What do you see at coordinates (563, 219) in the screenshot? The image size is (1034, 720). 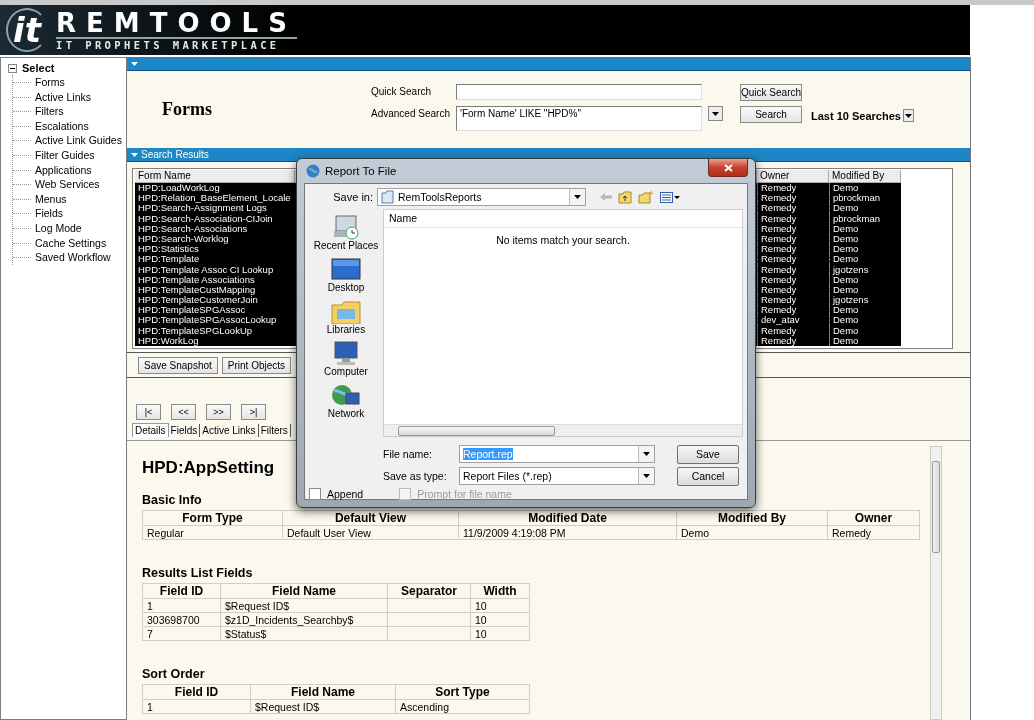 I see `column-header: Name` at bounding box center [563, 219].